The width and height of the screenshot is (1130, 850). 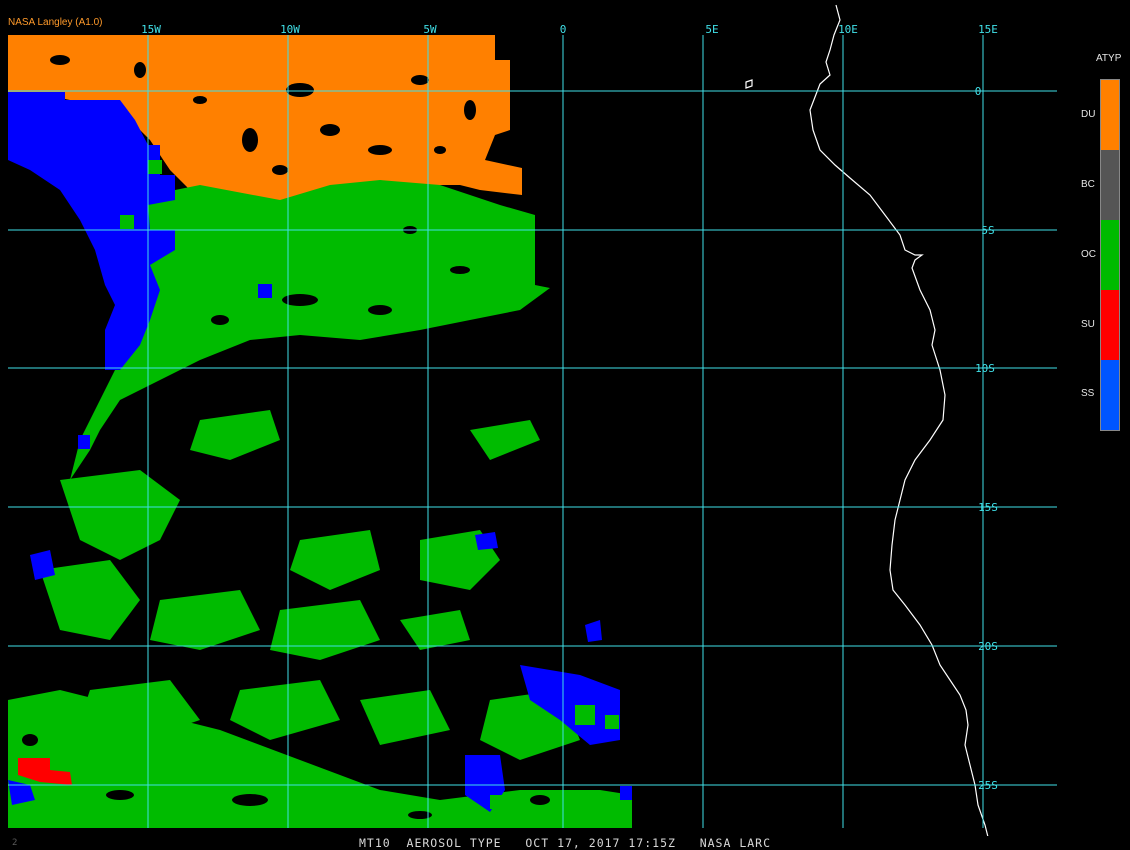 What do you see at coordinates (55, 22) in the screenshot?
I see `credit-label: NASA Langley (A1.0)` at bounding box center [55, 22].